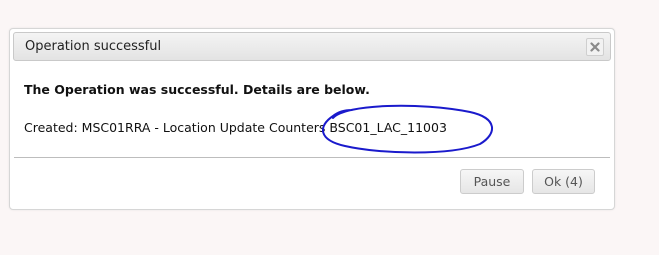 The image size is (659, 255). I want to click on close-button, so click(595, 47).